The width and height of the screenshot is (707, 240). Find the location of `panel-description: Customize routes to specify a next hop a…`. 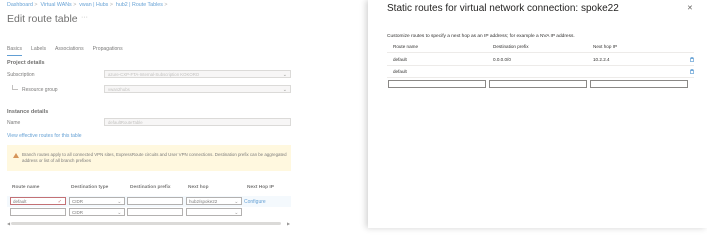

panel-description: Customize routes to specify a next hop a… is located at coordinates (481, 36).